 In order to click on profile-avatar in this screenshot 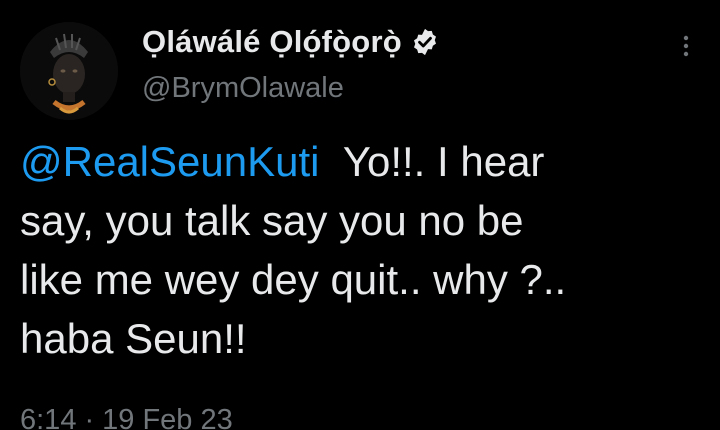, I will do `click(69, 71)`.